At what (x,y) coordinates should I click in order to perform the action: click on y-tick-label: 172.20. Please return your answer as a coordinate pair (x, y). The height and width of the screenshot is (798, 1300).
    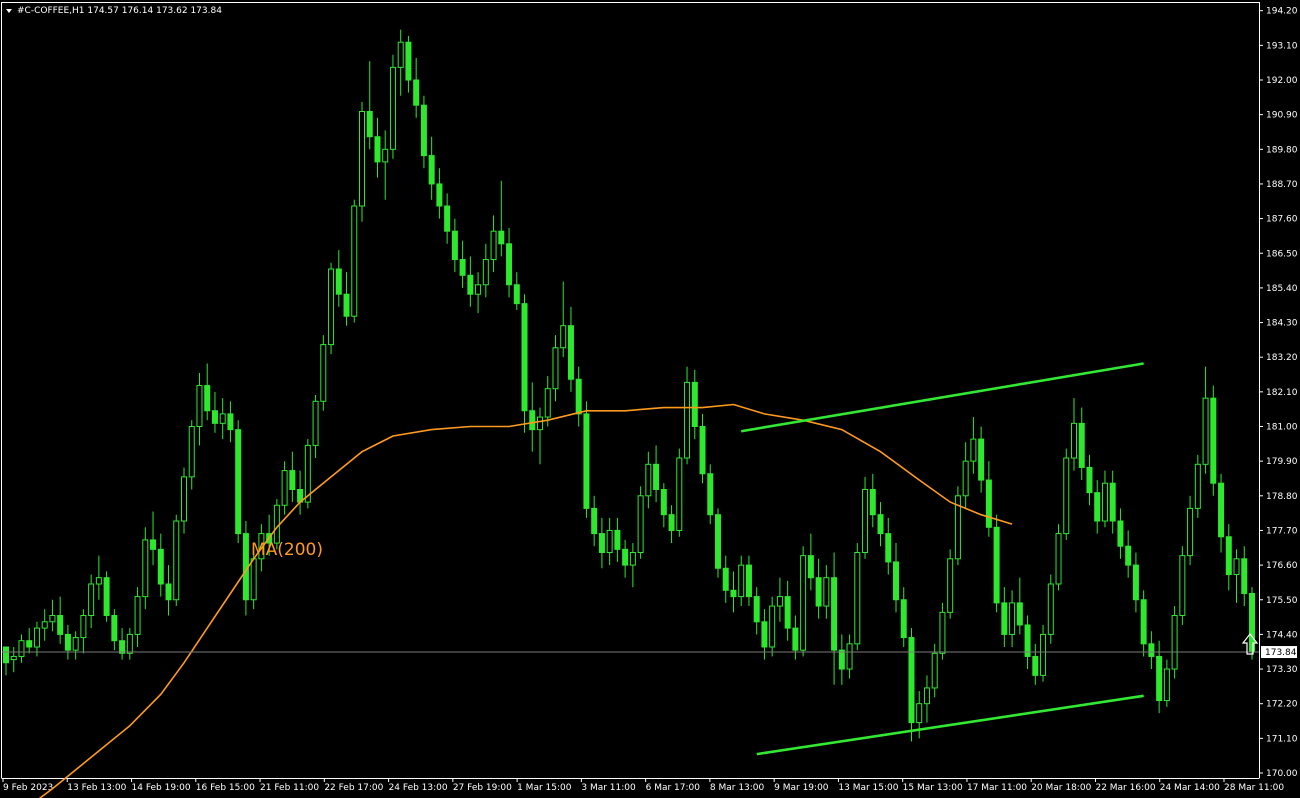
    Looking at the image, I should click on (1282, 705).